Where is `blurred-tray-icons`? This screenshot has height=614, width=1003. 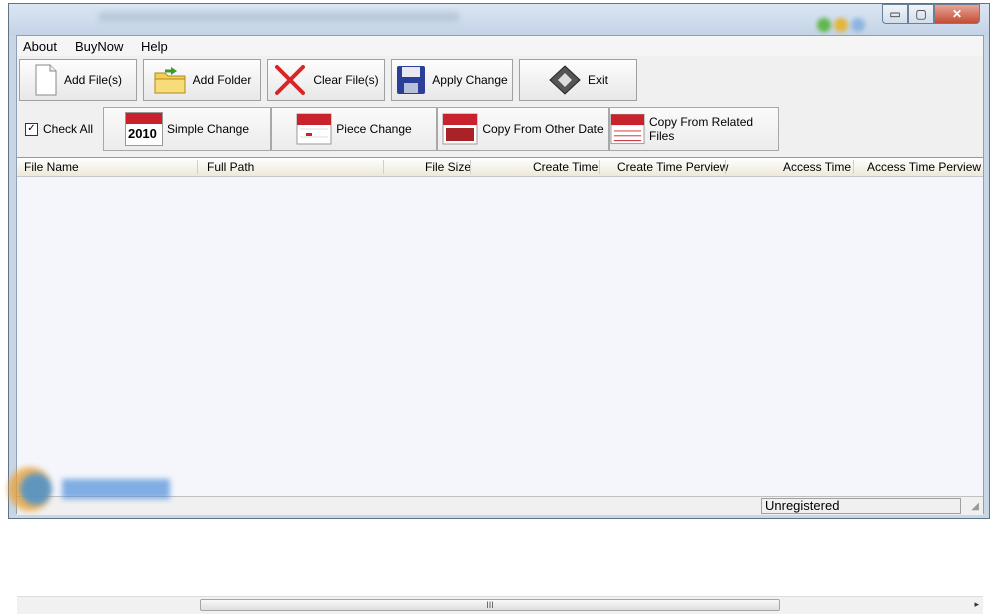 blurred-tray-icons is located at coordinates (847, 25).